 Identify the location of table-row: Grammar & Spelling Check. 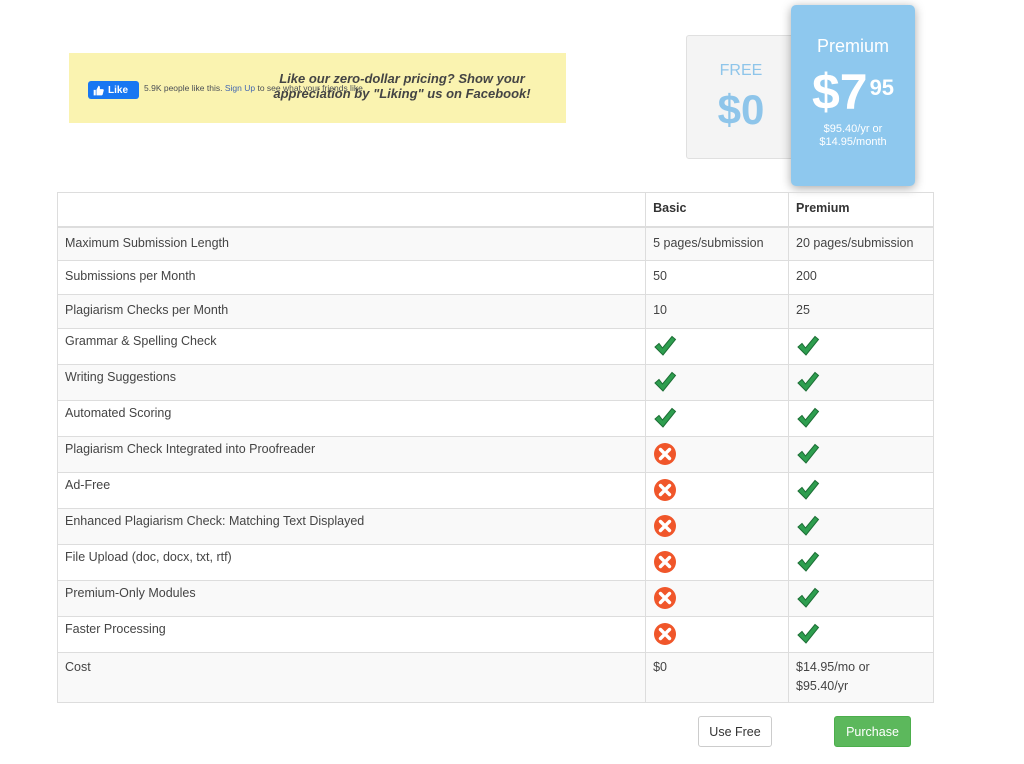
(495, 346).